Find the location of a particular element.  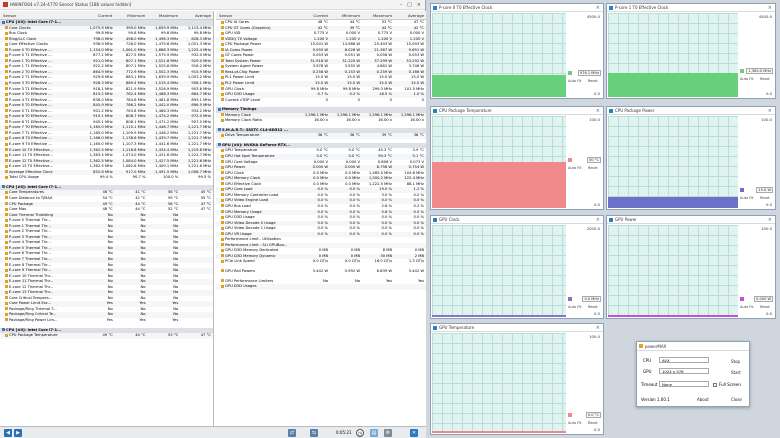

sensor-row: Drive Temperature 38 °C 38 °C 39 °C 38 °C is located at coordinates (321, 136).